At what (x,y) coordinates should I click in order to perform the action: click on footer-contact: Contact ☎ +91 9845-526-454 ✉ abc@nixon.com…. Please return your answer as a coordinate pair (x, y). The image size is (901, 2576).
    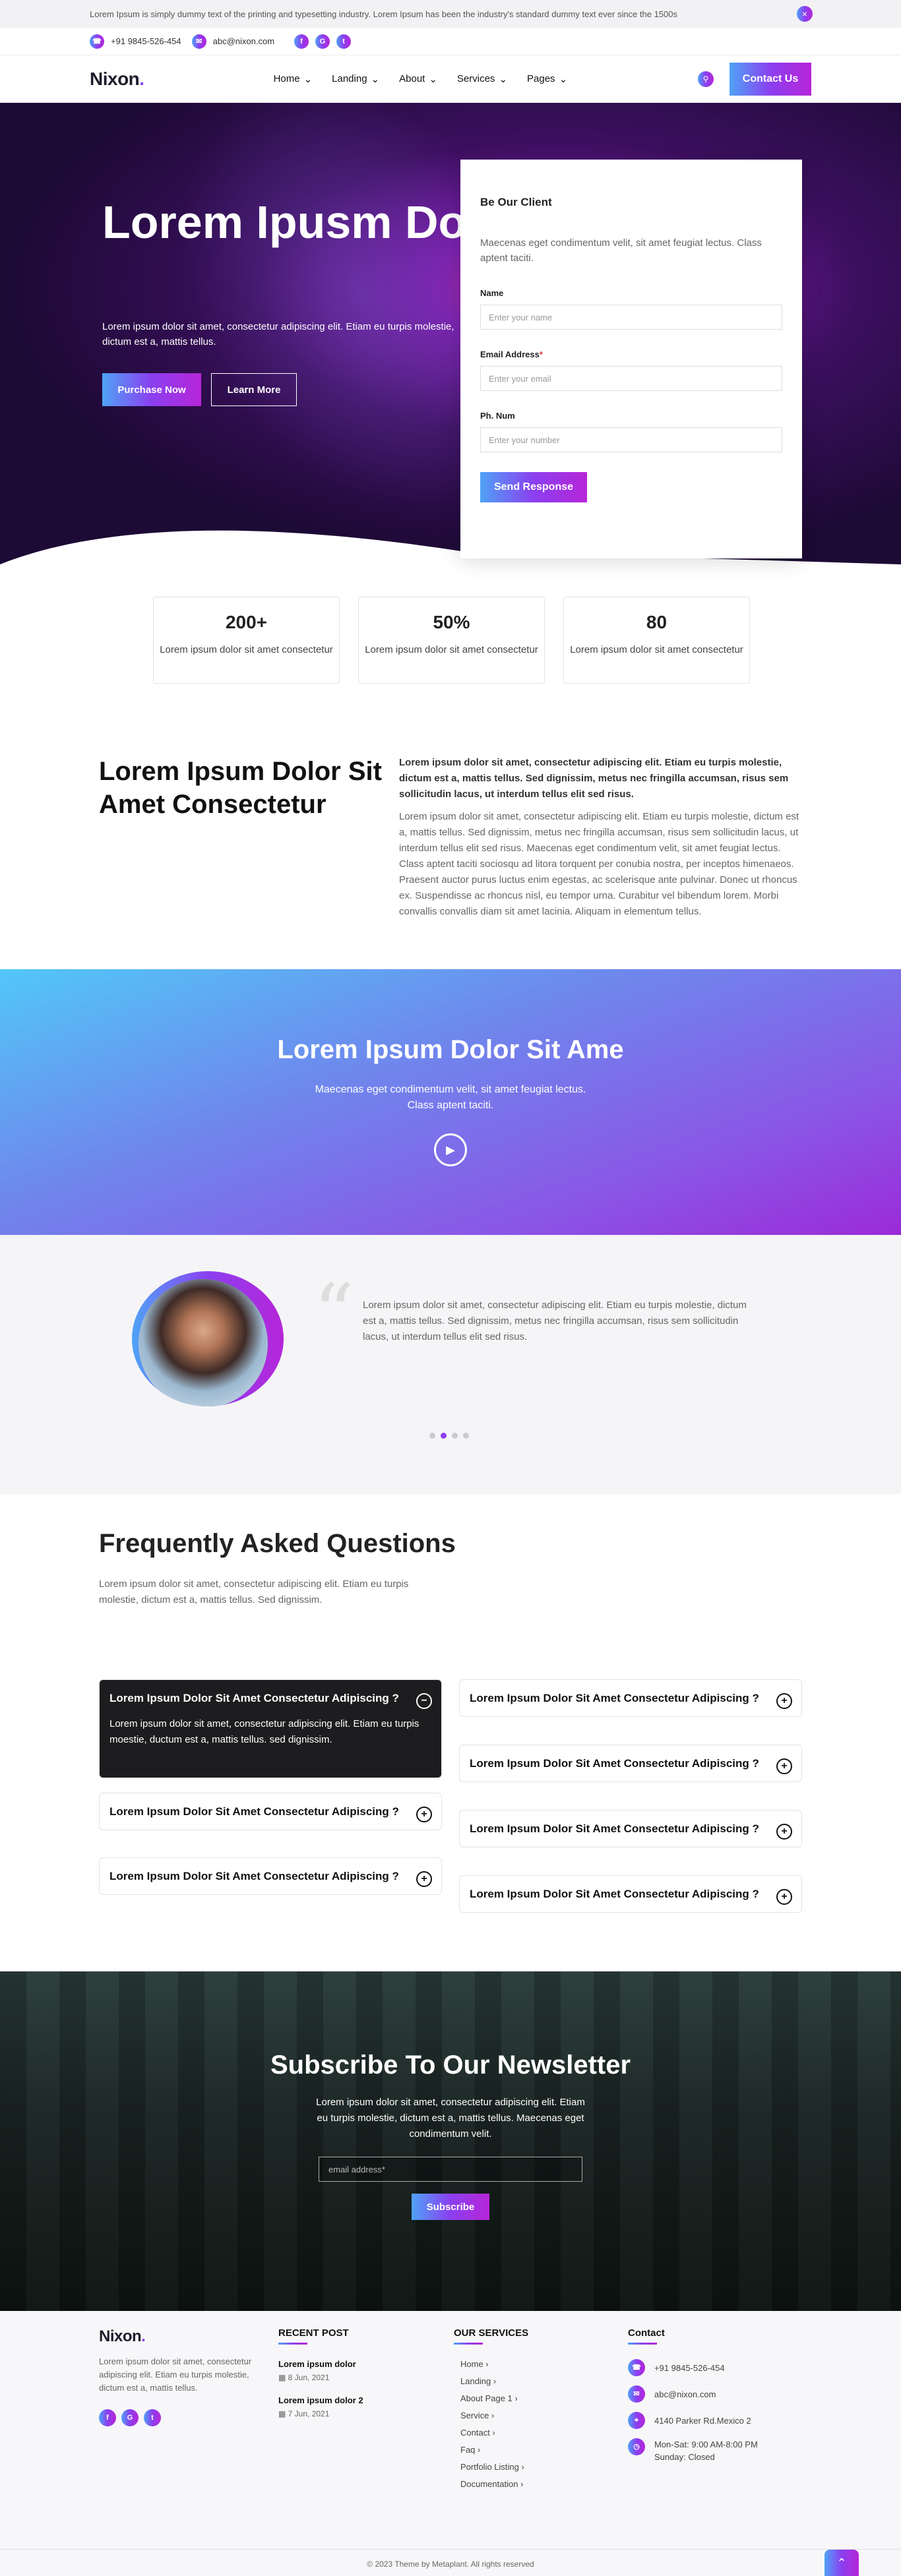
    Looking at the image, I should click on (693, 2394).